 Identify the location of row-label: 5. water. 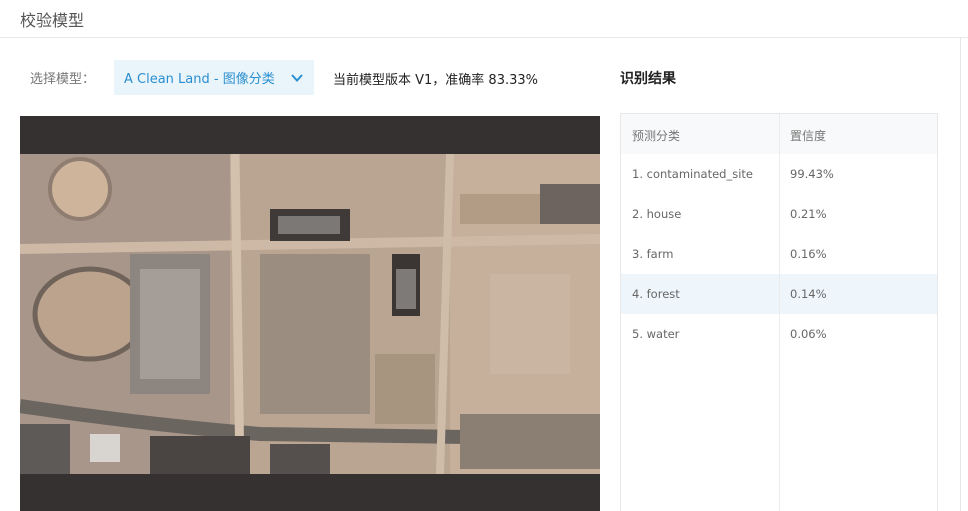
(656, 334).